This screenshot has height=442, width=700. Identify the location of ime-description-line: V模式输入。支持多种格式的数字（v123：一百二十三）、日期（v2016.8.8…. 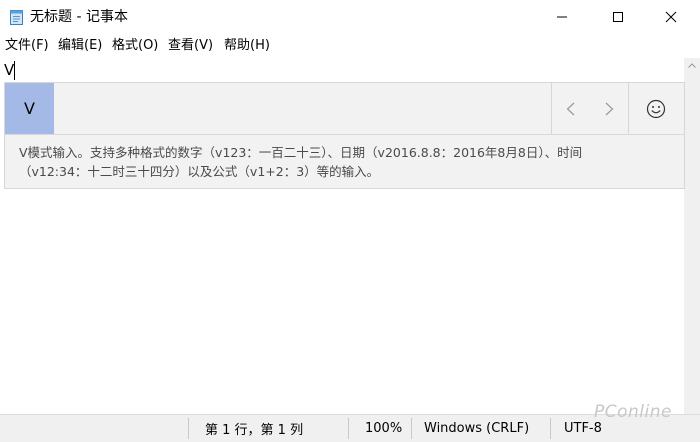
(301, 152).